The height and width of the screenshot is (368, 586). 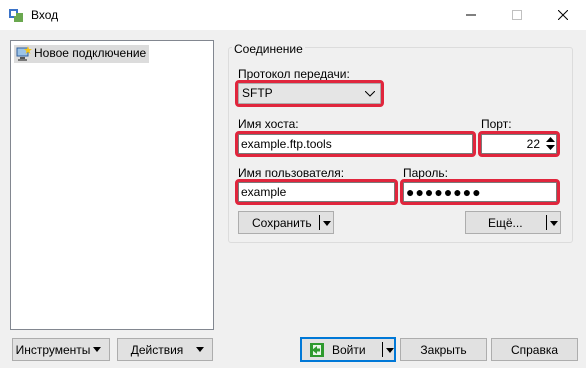 I want to click on port-spinner, so click(x=550, y=144).